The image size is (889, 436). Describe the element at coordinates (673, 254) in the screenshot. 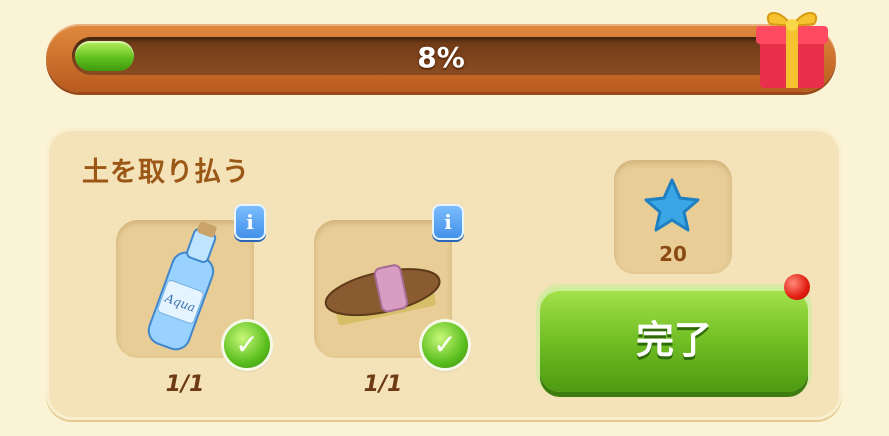

I see `reward-amount: 20` at that location.